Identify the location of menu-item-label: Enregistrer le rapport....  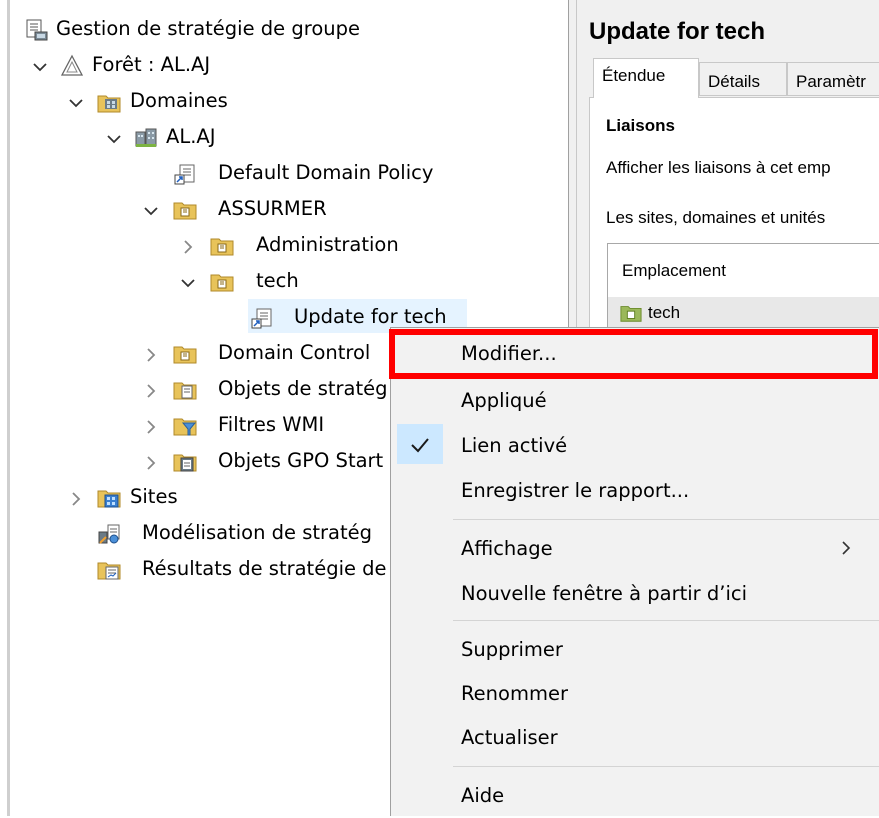
(575, 490).